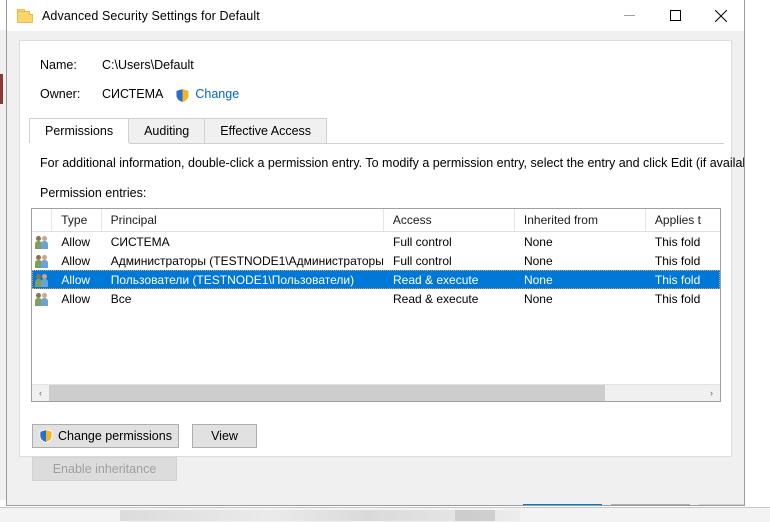  Describe the element at coordinates (580, 220) in the screenshot. I see `column-header-inherited-from: Inherited from` at that location.